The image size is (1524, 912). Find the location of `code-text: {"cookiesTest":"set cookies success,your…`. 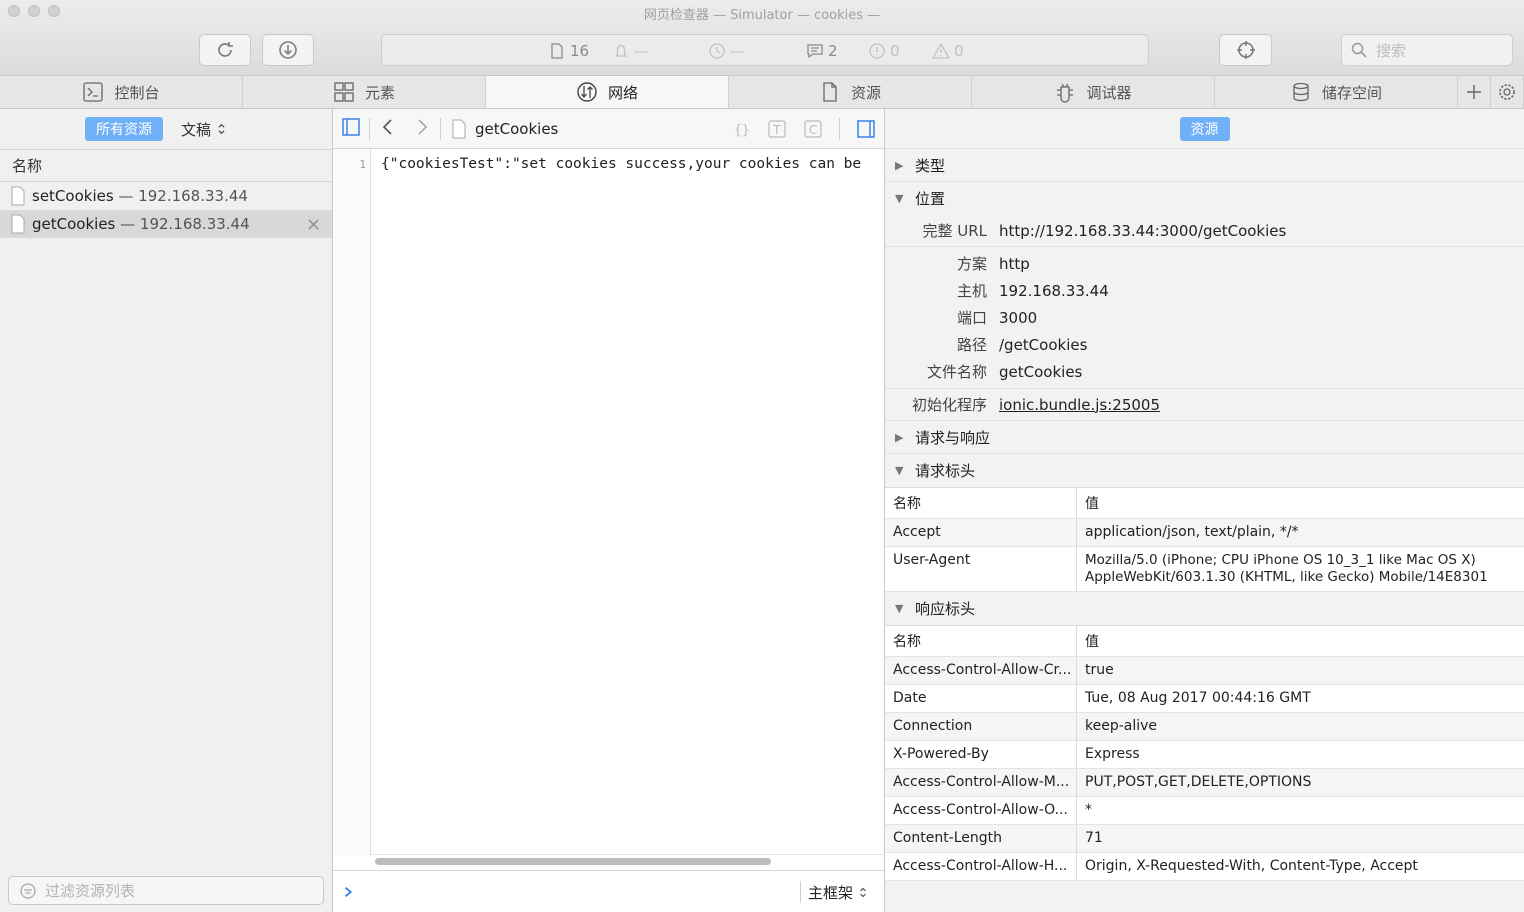

code-text: {"cookiesTest":"set cookies success,your… is located at coordinates (631, 164).